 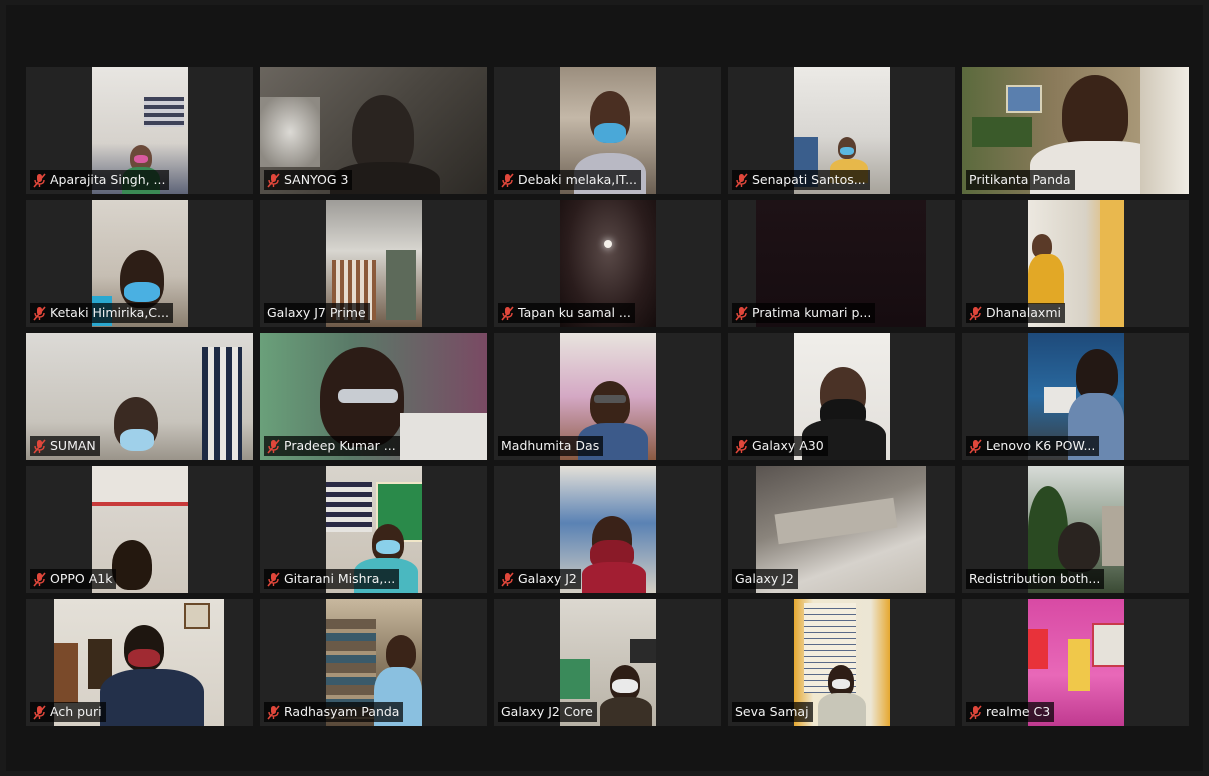 What do you see at coordinates (139, 662) in the screenshot?
I see `participant-tile: Ach puri` at bounding box center [139, 662].